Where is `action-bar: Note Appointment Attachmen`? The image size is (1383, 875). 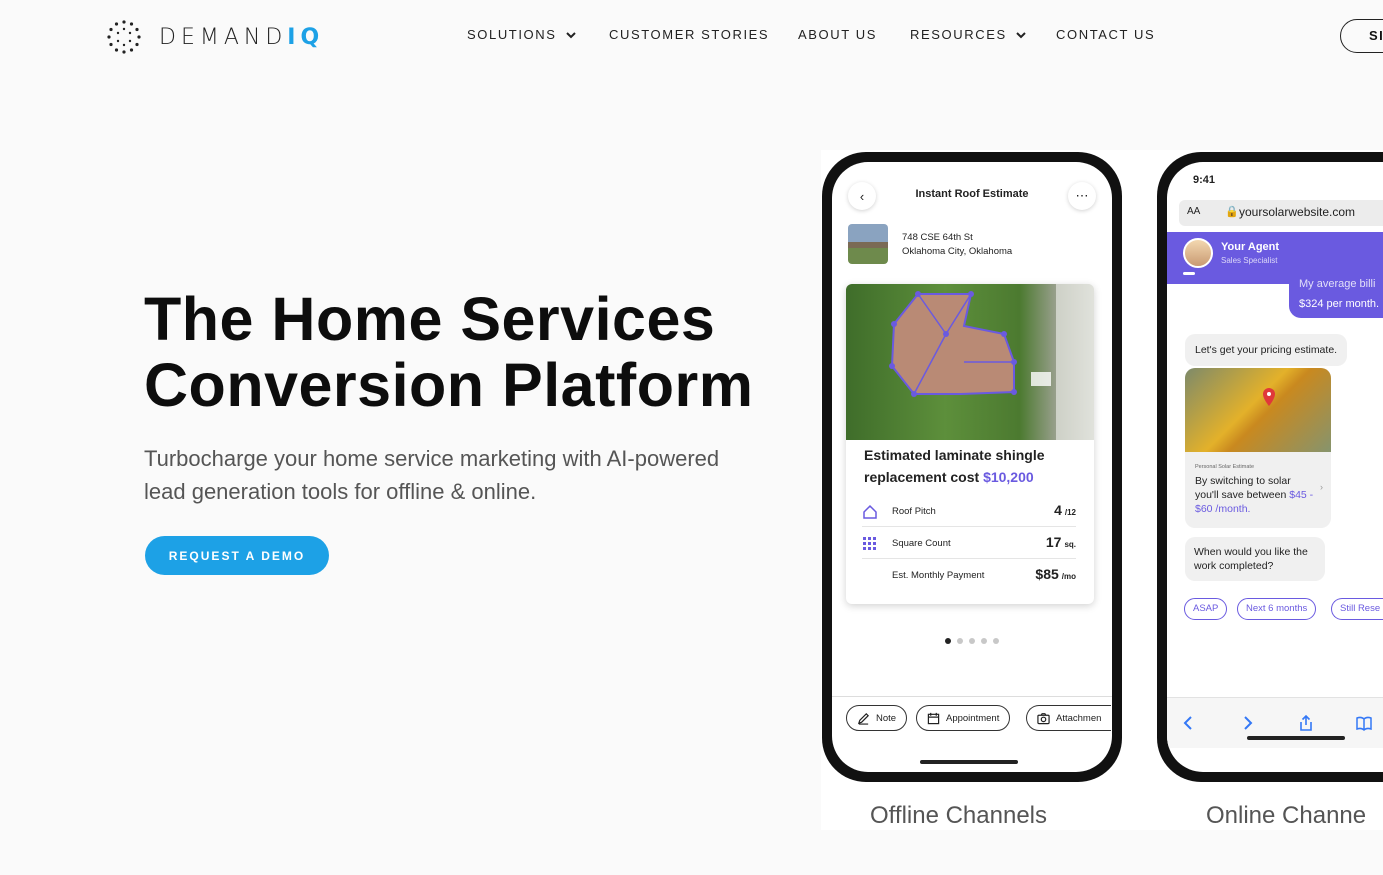 action-bar: Note Appointment Attachmen is located at coordinates (972, 721).